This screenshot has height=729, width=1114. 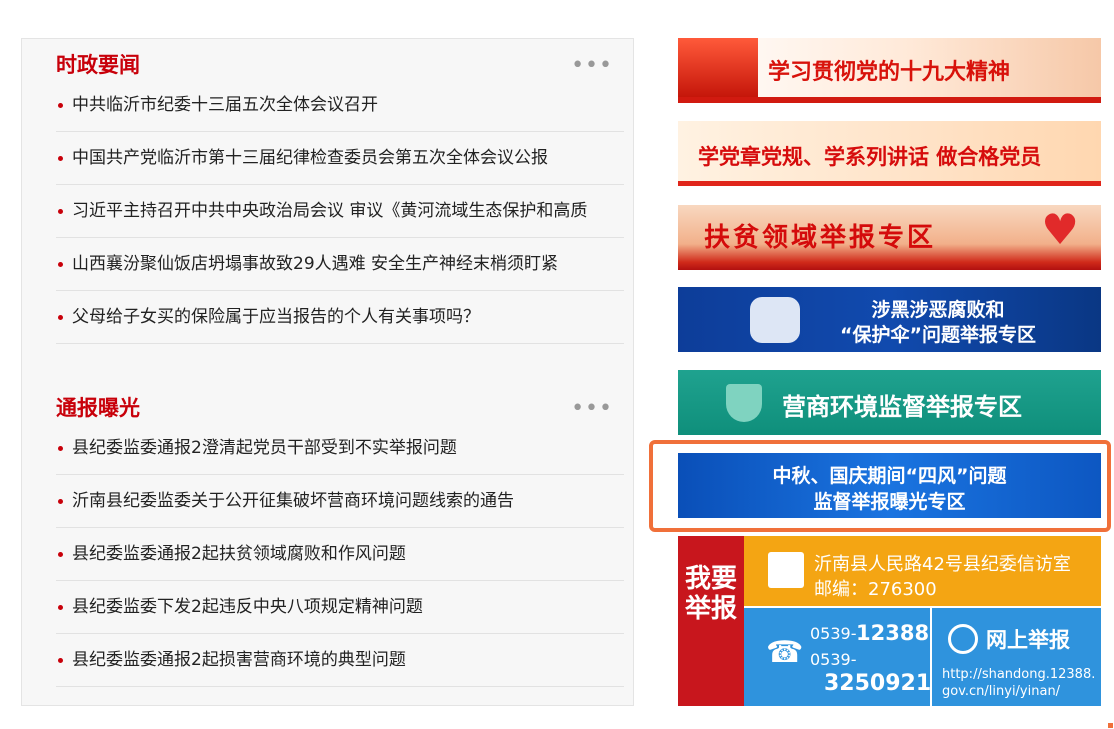 What do you see at coordinates (1060, 229) in the screenshot?
I see `heart-icon: ♥` at bounding box center [1060, 229].